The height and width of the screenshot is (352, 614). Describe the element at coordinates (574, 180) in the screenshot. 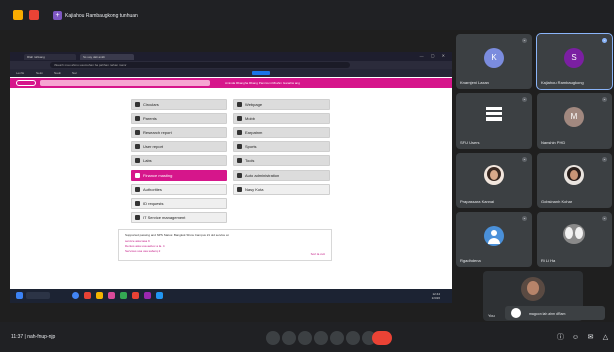

I see `participant-tile: ⁎ Gobsinanh Kohar` at that location.